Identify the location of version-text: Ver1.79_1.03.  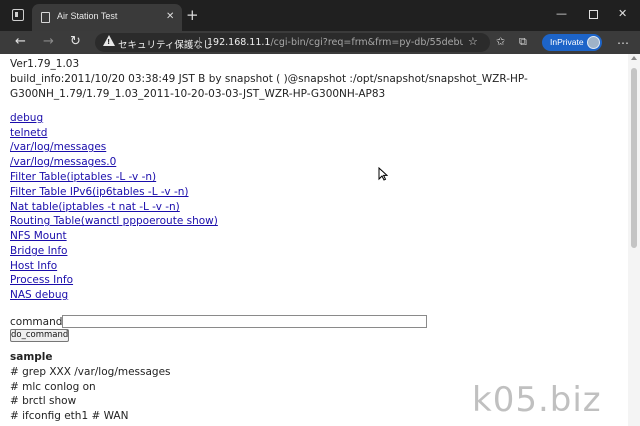
(45, 64).